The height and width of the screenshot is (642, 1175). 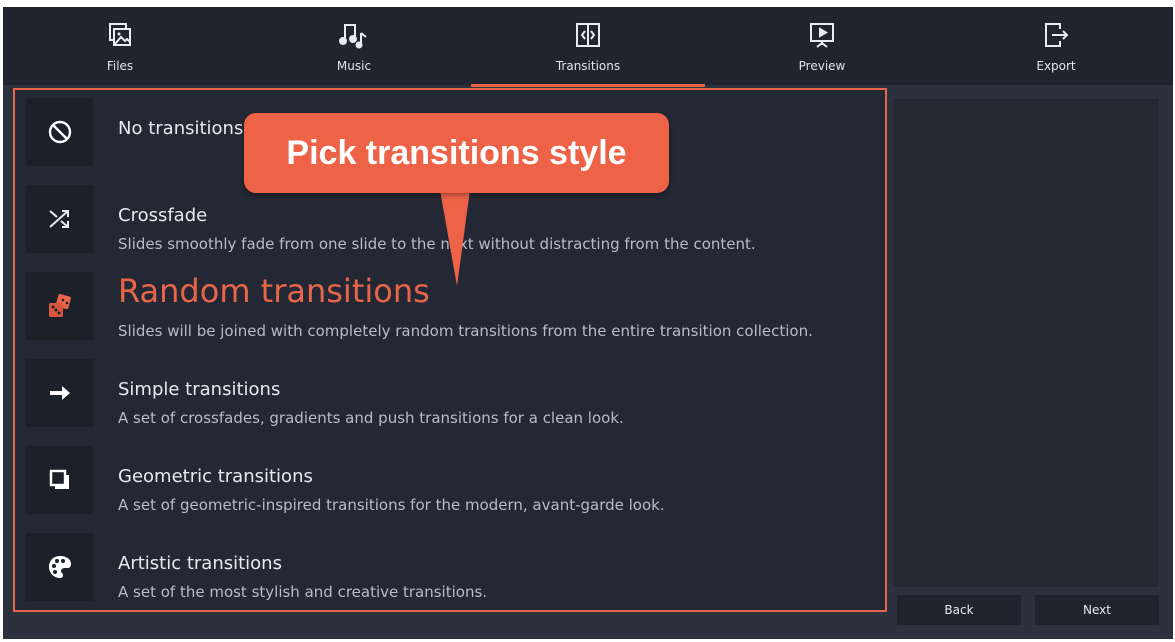 I want to click on item-title: Random transitions, so click(x=274, y=291).